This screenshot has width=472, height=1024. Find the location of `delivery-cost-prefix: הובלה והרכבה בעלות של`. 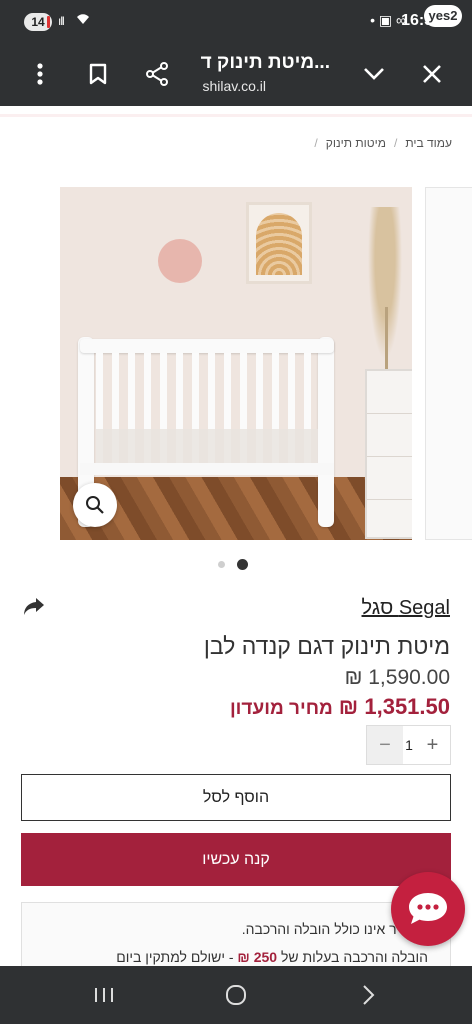

delivery-cost-prefix: הובלה והרכבה בעלות של is located at coordinates (354, 957).